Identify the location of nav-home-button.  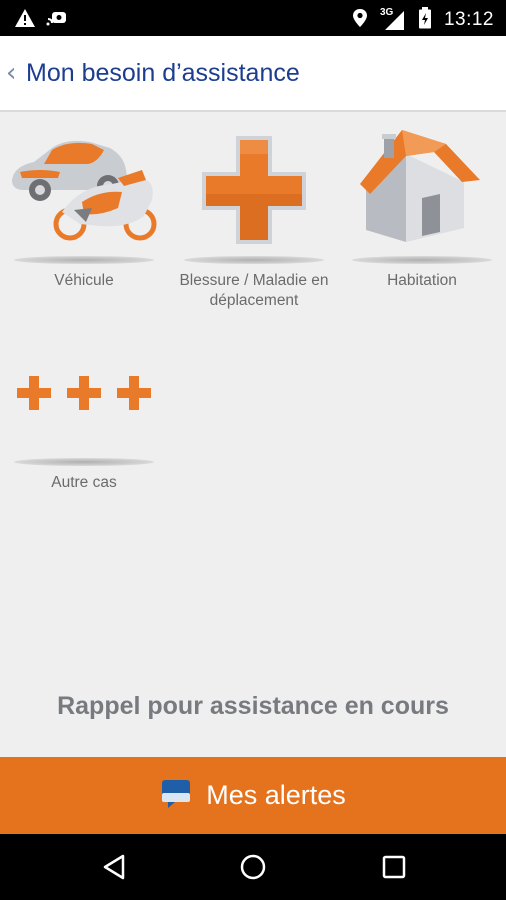
(253, 867).